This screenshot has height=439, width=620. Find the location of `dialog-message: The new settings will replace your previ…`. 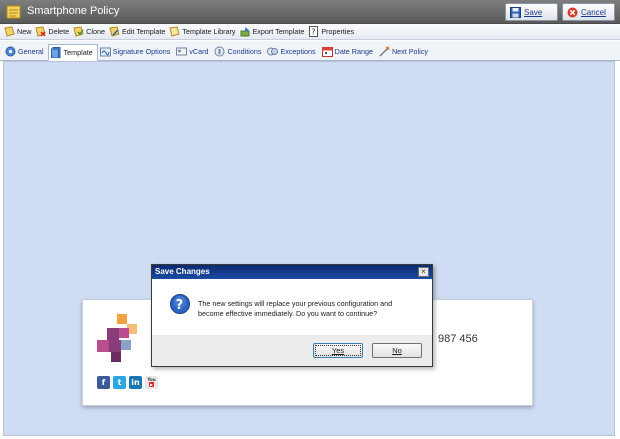

dialog-message: The new settings will replace your previ… is located at coordinates (295, 308).